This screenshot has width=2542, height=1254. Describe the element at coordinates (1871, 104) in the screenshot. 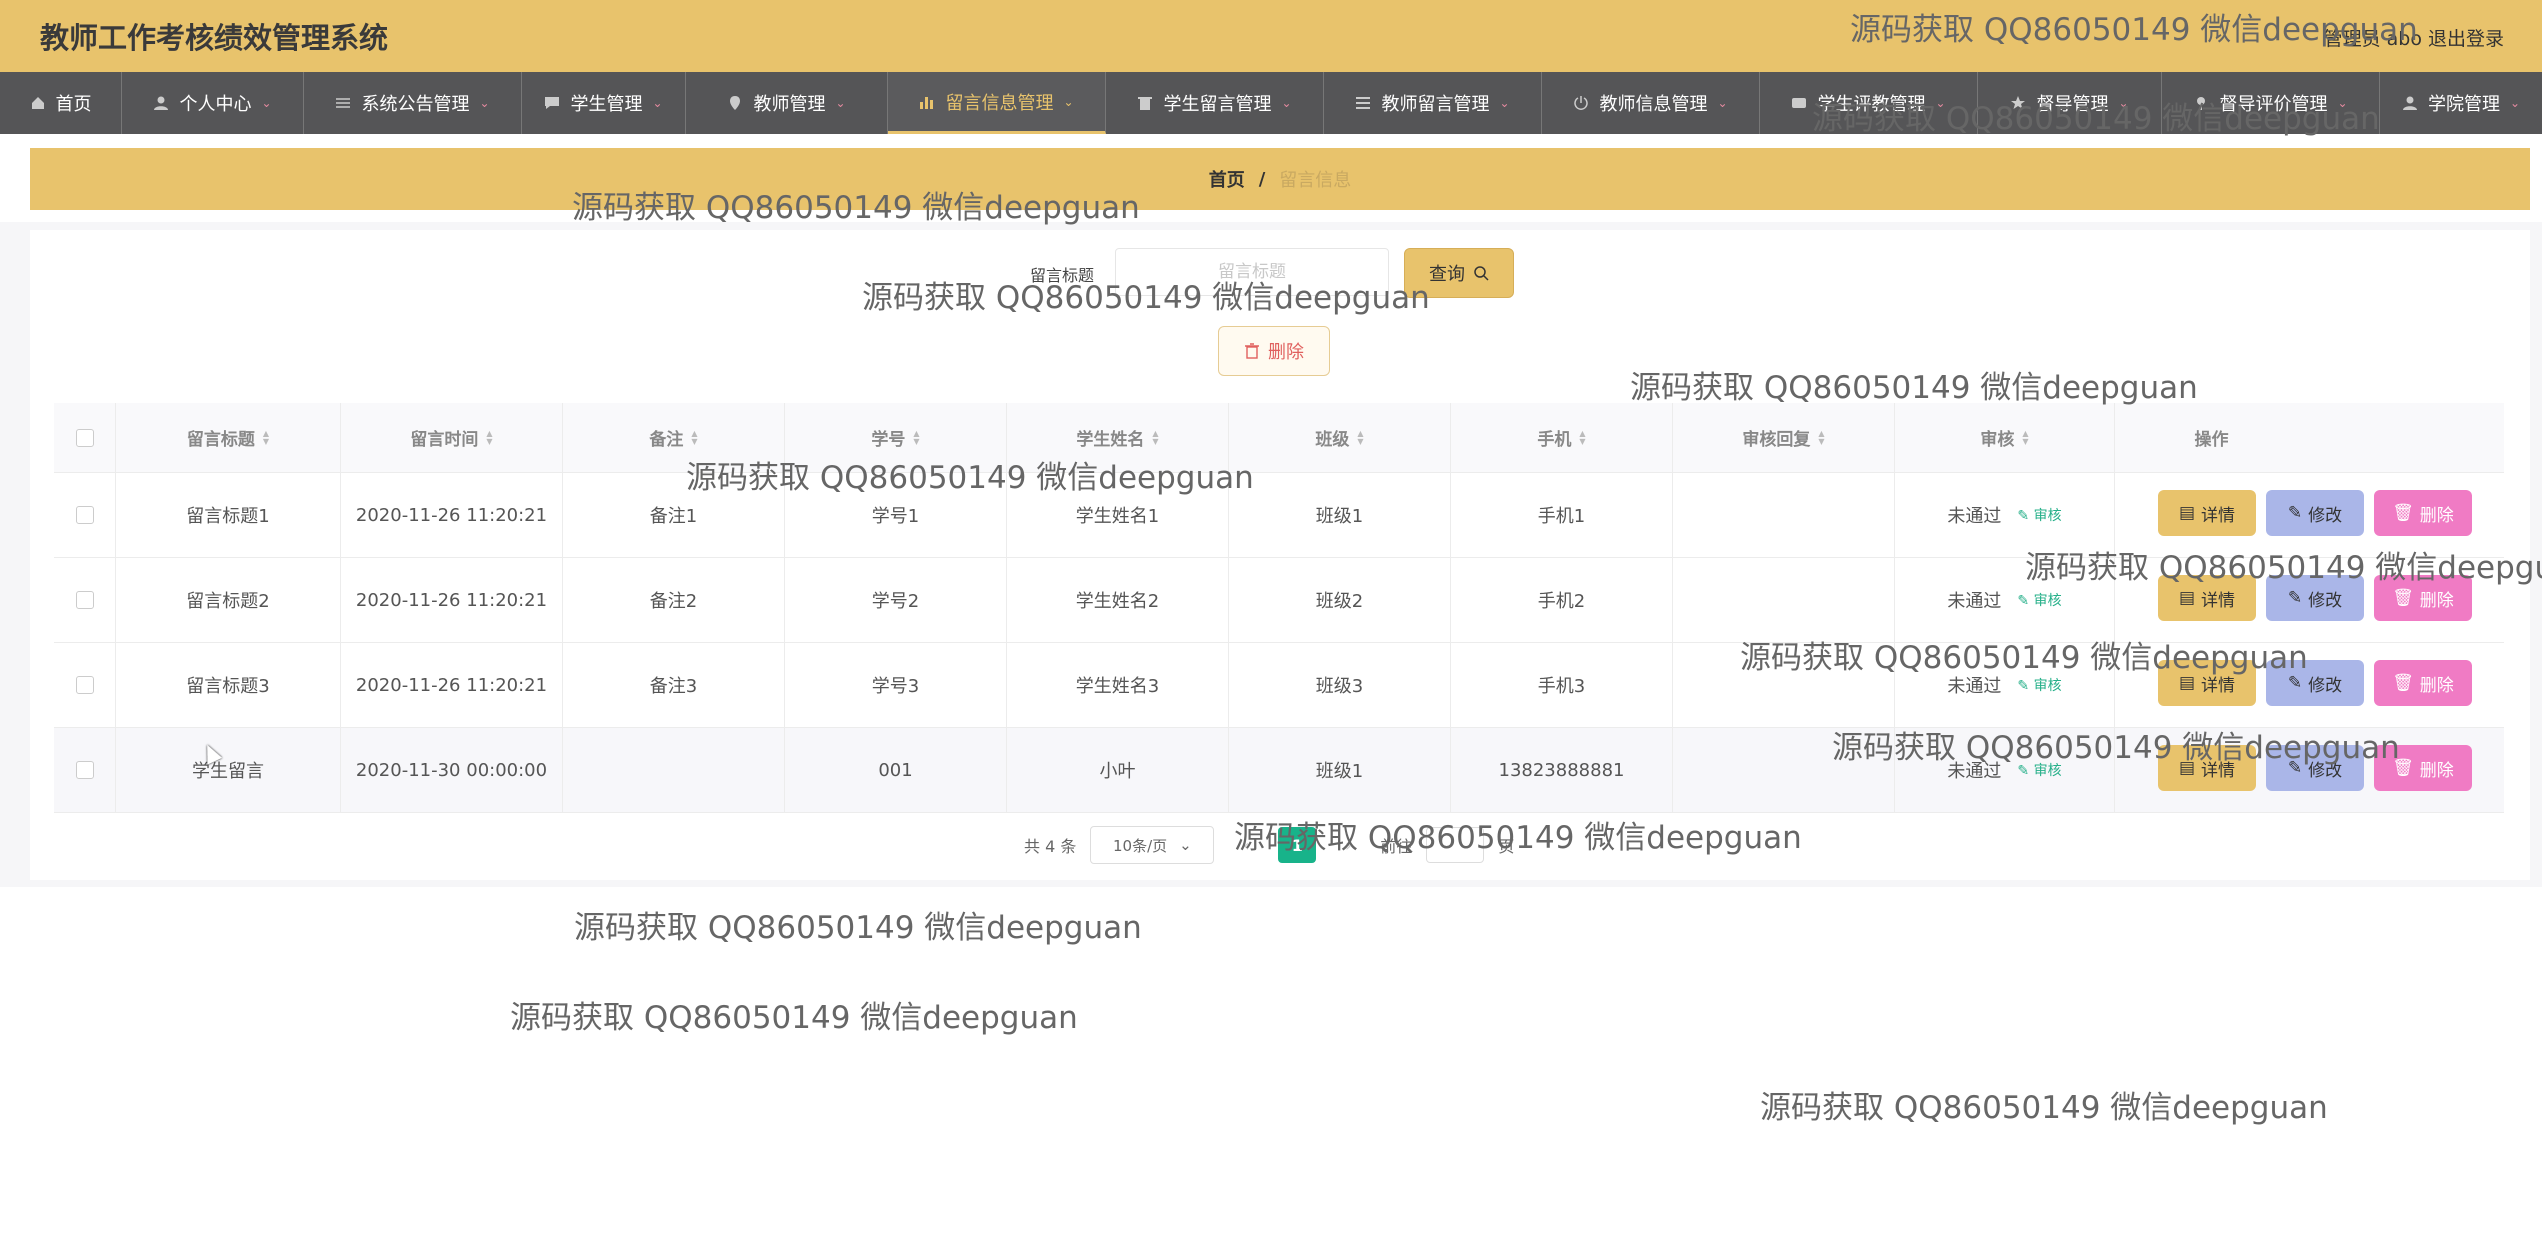

I see `nav-label: 学生评教管理` at that location.